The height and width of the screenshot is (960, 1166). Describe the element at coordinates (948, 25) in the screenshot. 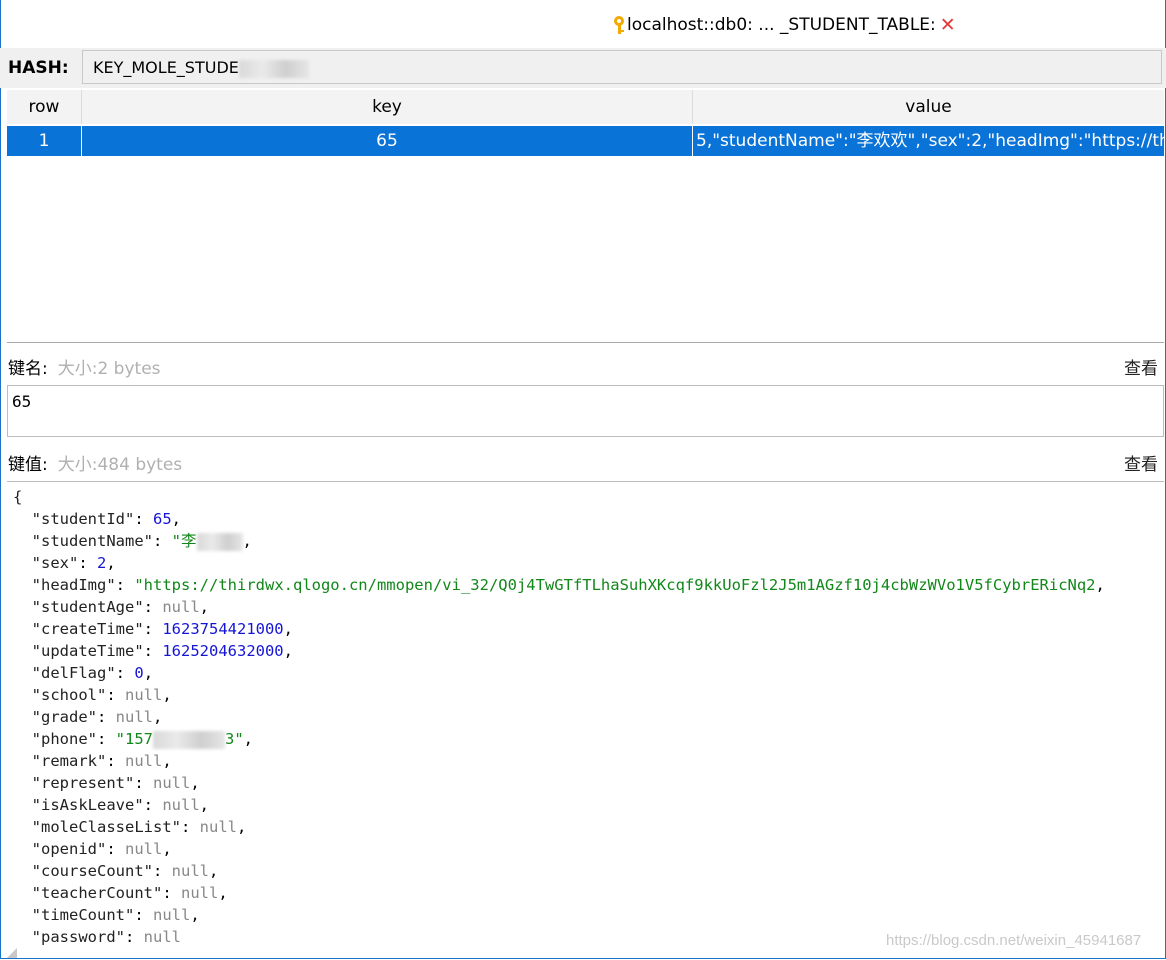

I see `close-tab-icon: ✕` at that location.